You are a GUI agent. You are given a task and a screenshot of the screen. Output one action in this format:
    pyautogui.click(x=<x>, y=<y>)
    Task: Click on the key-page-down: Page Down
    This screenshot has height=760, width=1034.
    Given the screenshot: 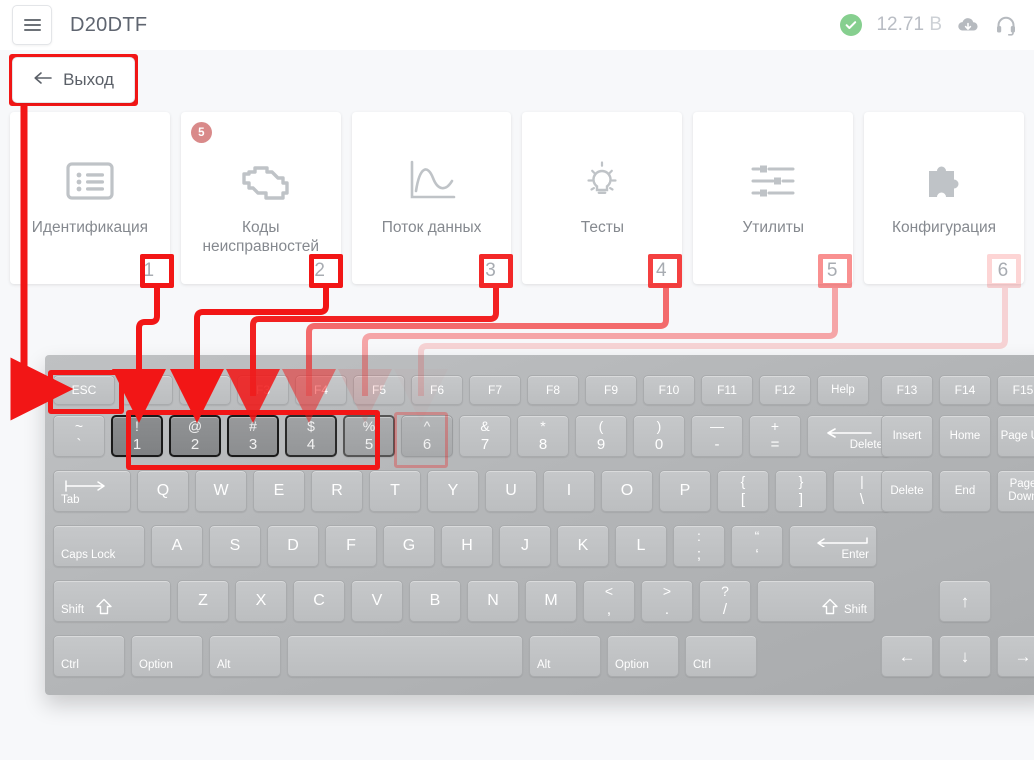 What is the action you would take?
    pyautogui.click(x=1015, y=491)
    